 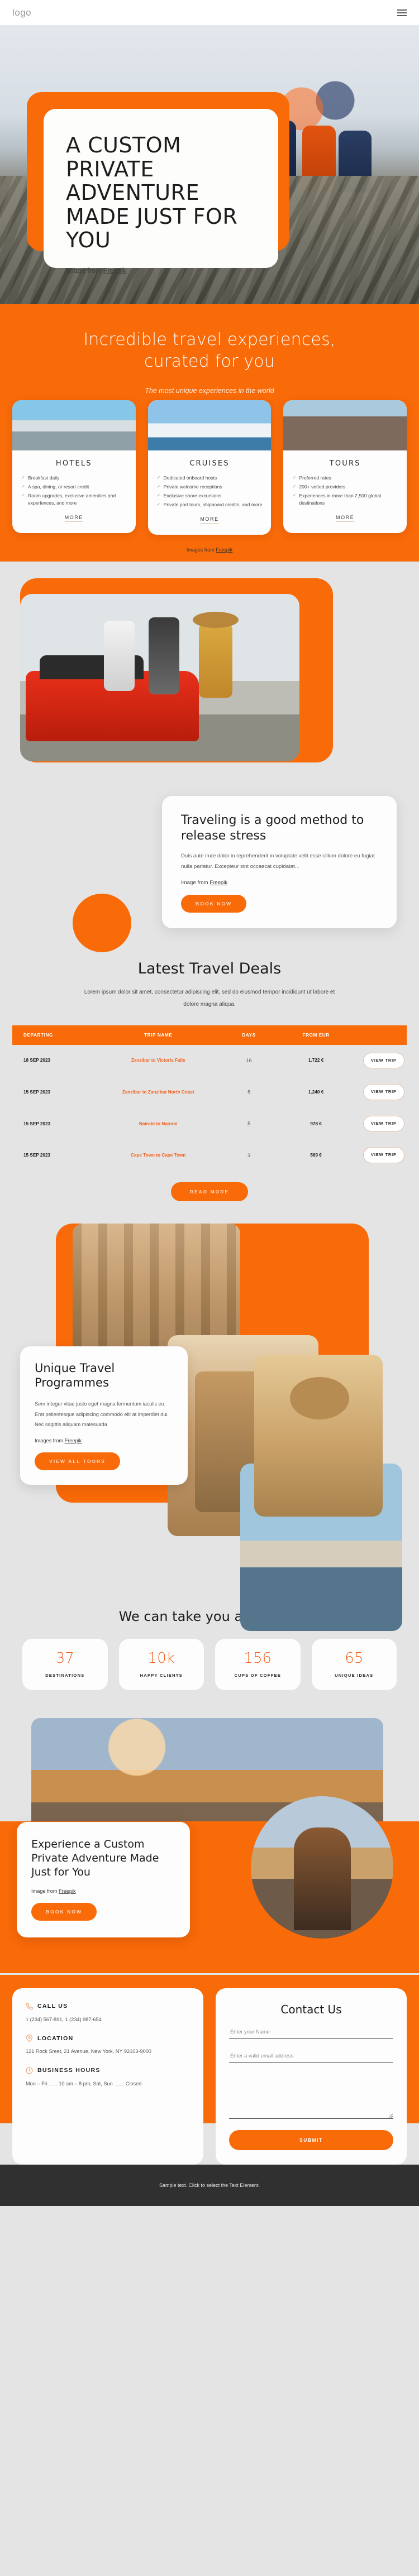 What do you see at coordinates (316, 1035) in the screenshot?
I see `column-header-from-eur: FROM EUR` at bounding box center [316, 1035].